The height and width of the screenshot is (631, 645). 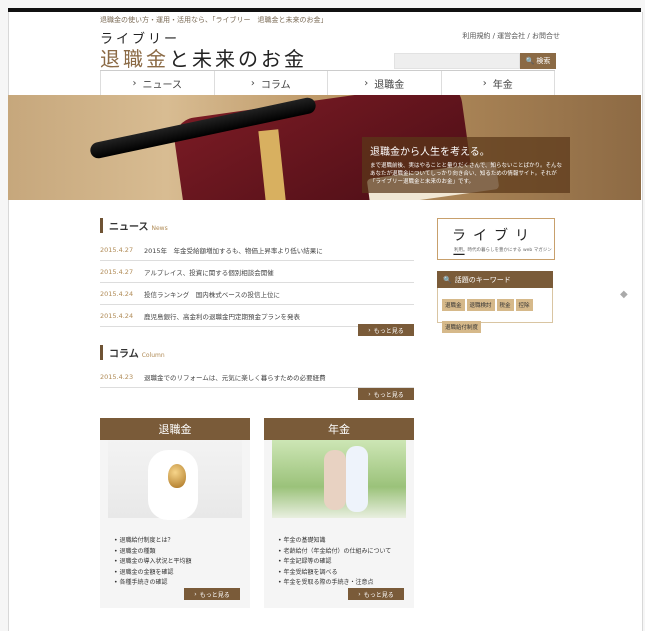 I want to click on column-title: コラム, so click(x=124, y=354).